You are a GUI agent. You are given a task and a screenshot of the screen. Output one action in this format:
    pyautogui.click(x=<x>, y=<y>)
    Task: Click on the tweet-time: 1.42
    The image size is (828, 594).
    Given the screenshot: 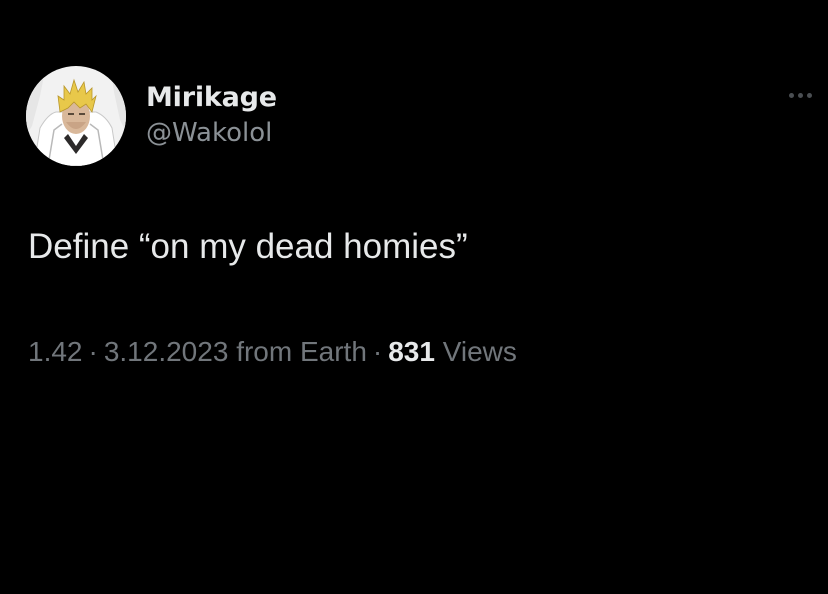 What is the action you would take?
    pyautogui.click(x=55, y=351)
    